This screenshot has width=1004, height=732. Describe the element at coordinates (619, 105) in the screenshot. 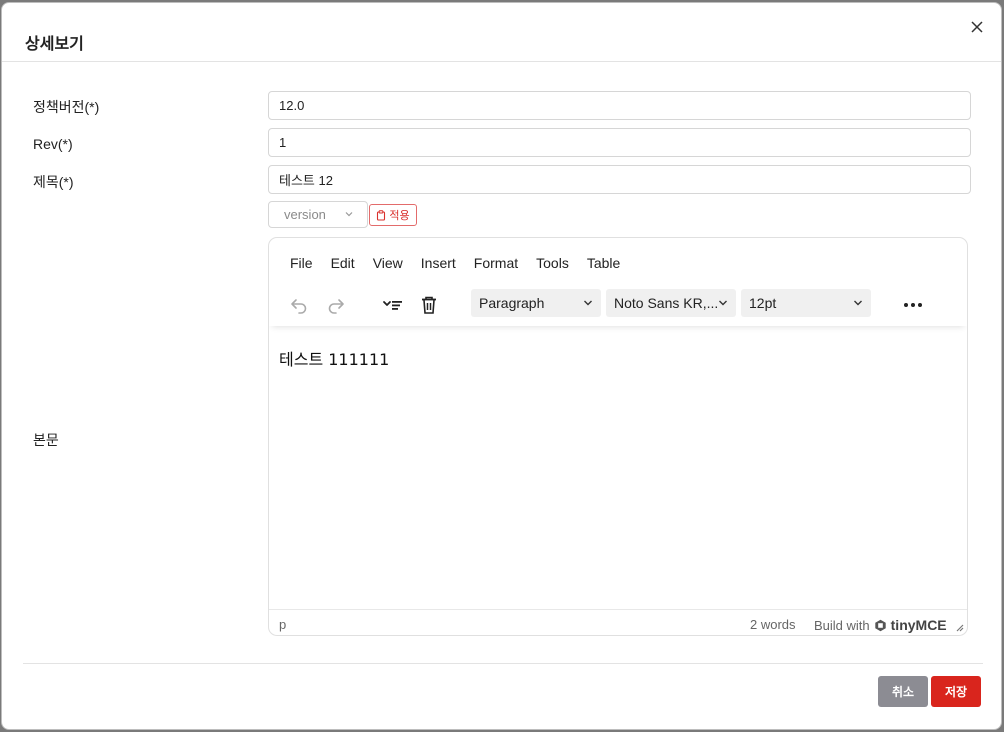

I see `policy-version-input` at that location.